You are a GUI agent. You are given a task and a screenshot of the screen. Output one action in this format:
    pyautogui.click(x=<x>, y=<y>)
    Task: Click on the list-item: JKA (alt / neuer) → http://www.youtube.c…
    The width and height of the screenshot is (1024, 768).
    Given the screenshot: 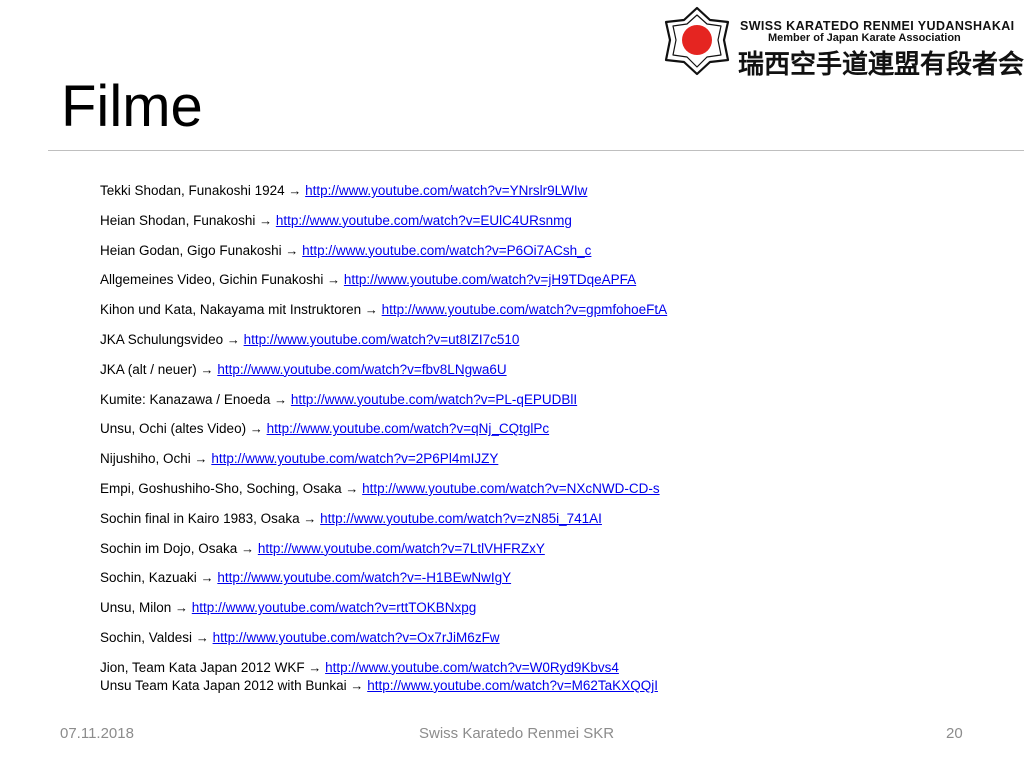 What is the action you would take?
    pyautogui.click(x=535, y=376)
    